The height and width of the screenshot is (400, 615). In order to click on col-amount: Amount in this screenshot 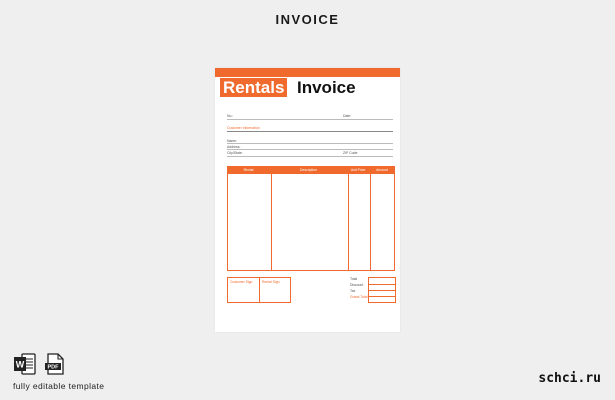, I will do `click(382, 170)`.